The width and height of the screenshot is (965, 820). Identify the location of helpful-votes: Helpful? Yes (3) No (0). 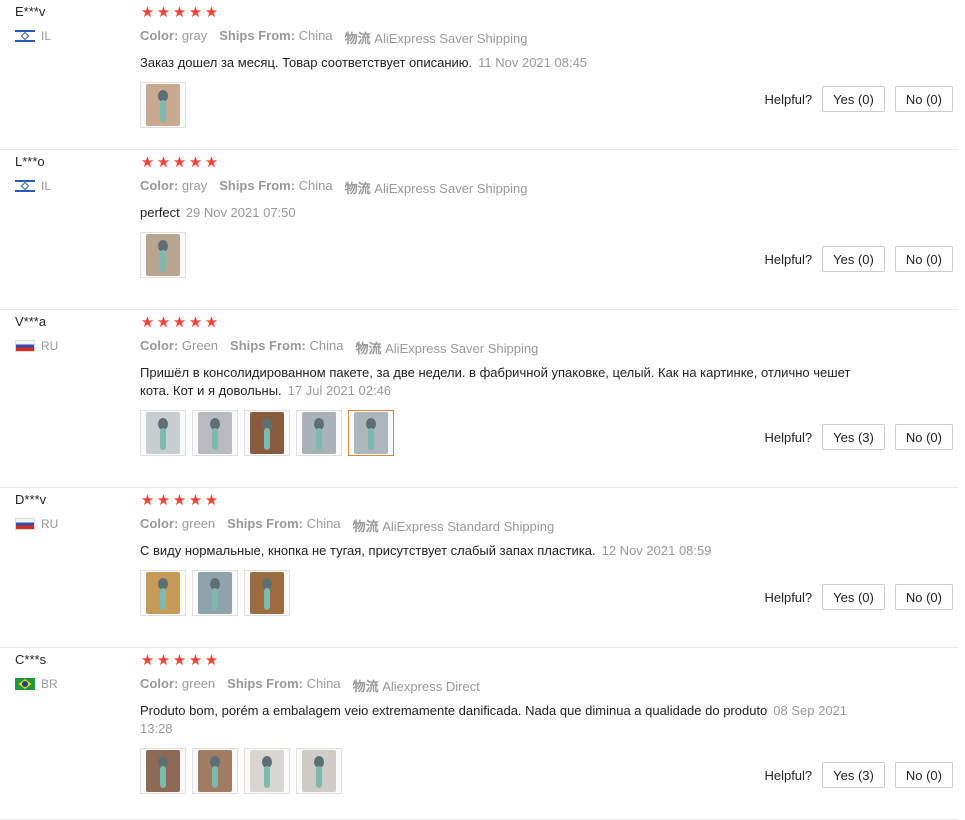
(858, 775).